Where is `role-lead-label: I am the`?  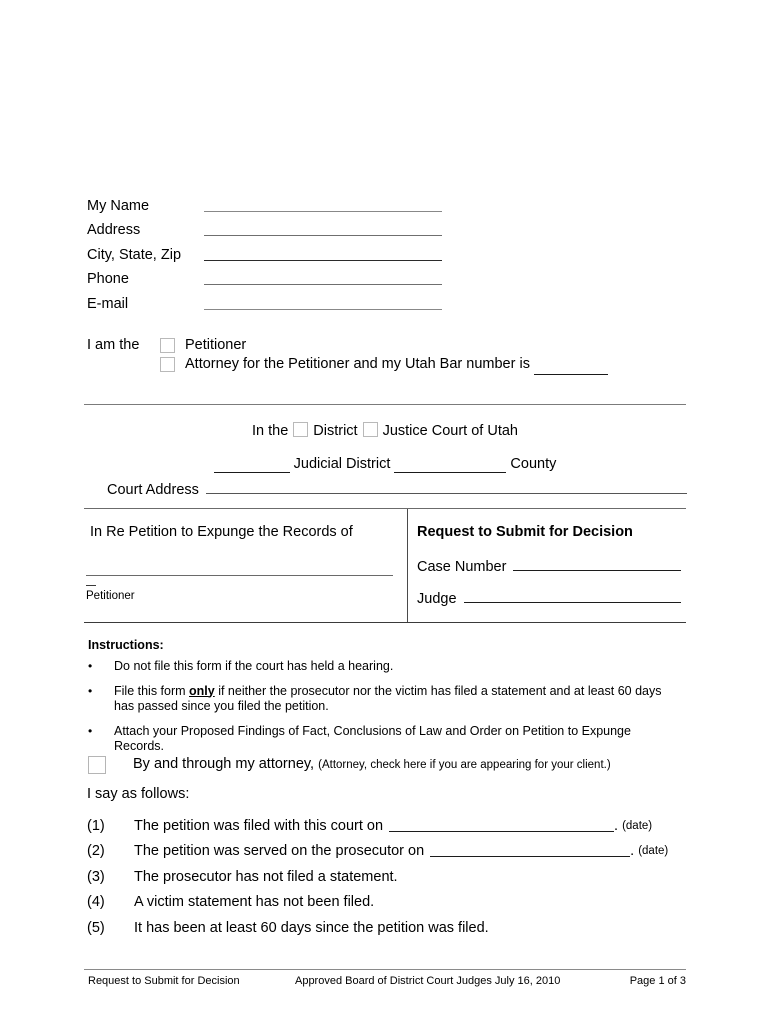 role-lead-label: I am the is located at coordinates (113, 345).